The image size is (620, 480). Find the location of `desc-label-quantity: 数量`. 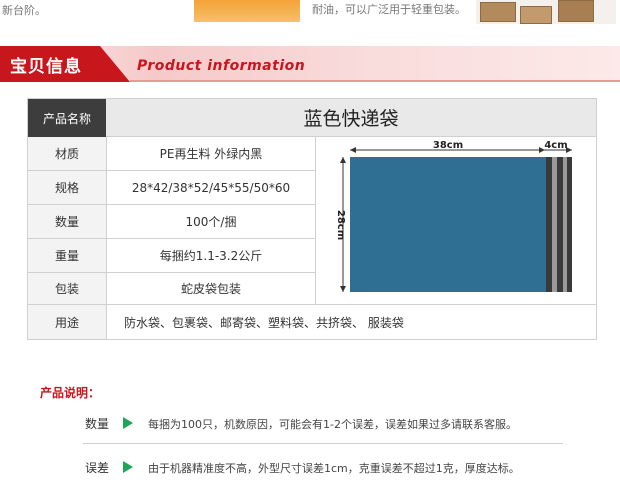

desc-label-quantity: 数量 is located at coordinates (97, 424).